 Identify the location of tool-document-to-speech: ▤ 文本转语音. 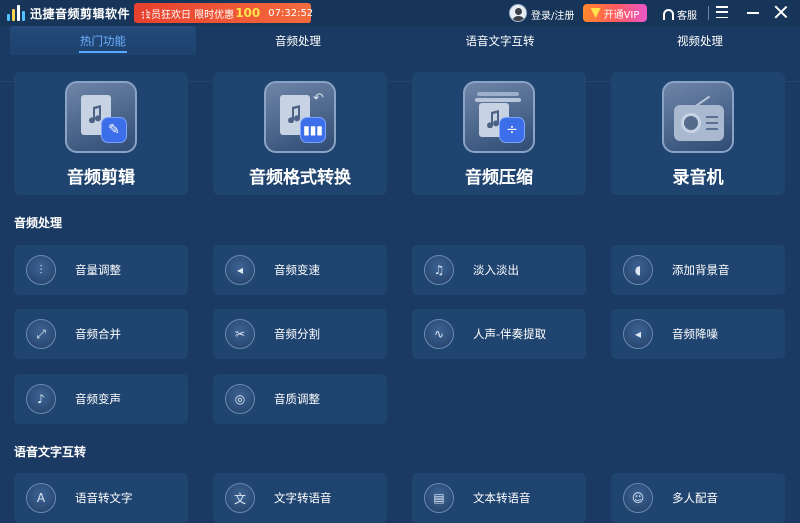
(499, 498).